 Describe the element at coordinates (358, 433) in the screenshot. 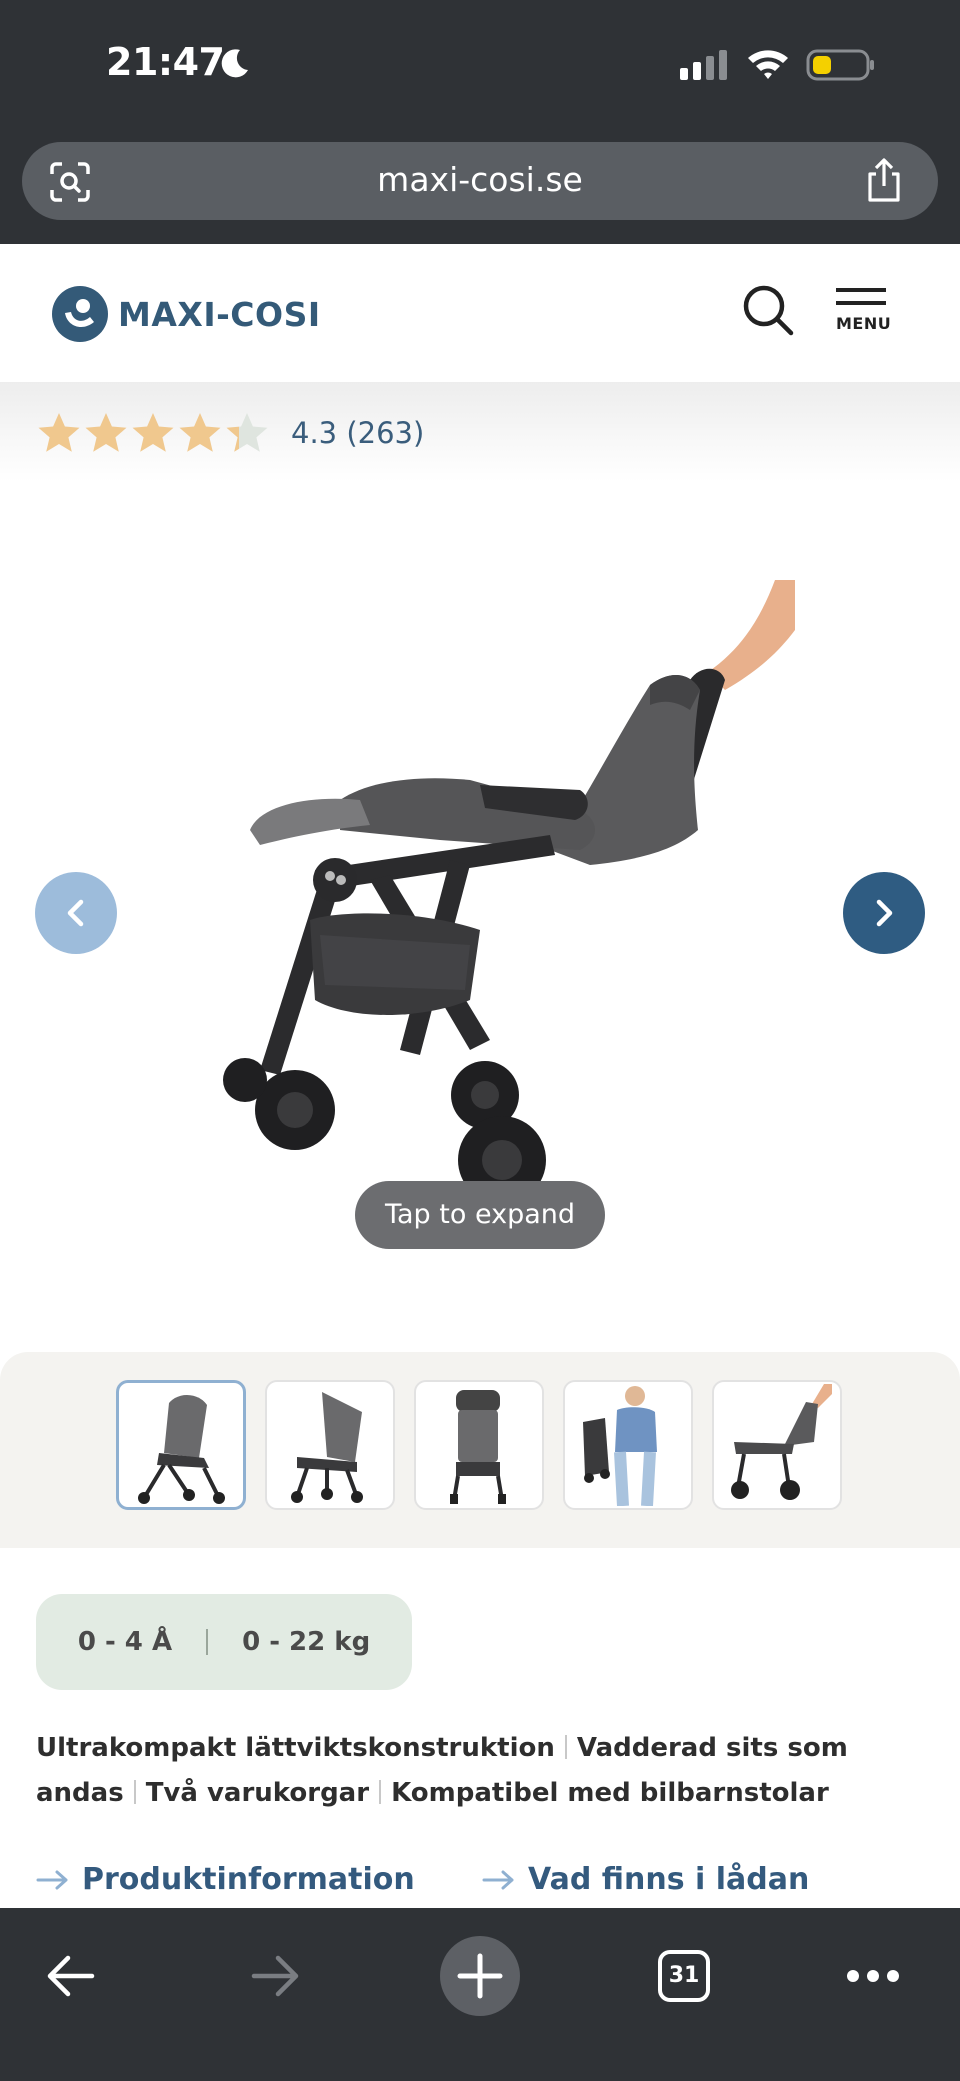

I see `rating-text: 4.3 (263)` at that location.